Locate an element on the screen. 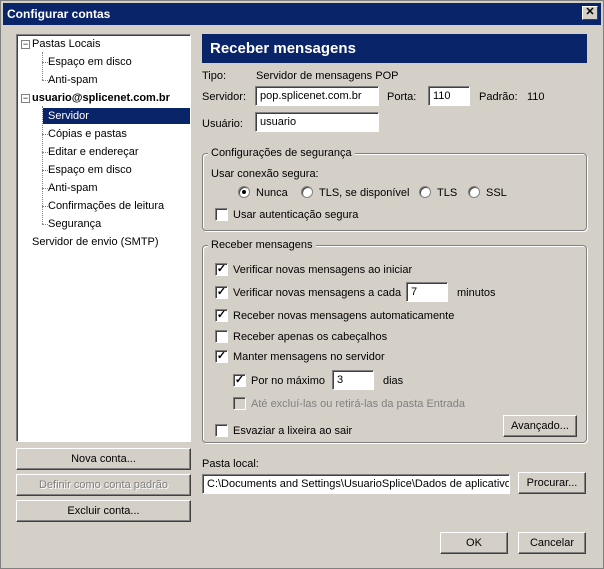 Image resolution: width=604 pixels, height=569 pixels. minutes-label: minutos is located at coordinates (476, 293).